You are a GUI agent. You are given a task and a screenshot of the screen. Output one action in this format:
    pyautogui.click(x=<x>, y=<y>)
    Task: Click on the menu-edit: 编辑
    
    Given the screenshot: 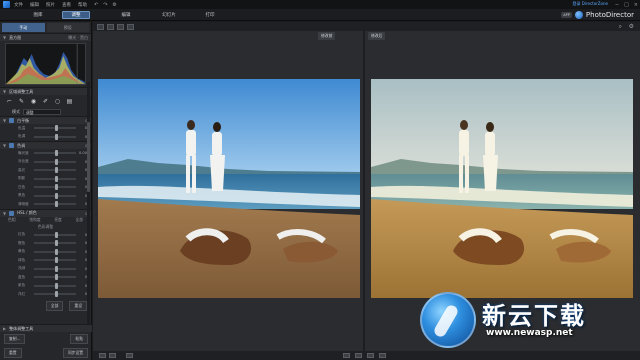 What is the action you would take?
    pyautogui.click(x=34, y=5)
    